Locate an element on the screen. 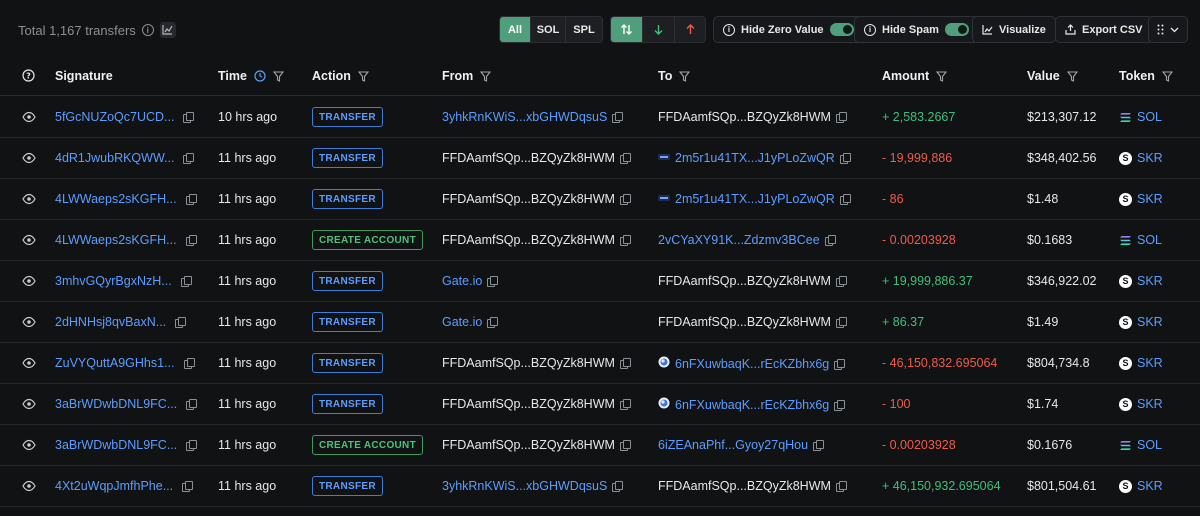 This screenshot has width=1200, height=516. column-action: Action is located at coordinates (340, 76).